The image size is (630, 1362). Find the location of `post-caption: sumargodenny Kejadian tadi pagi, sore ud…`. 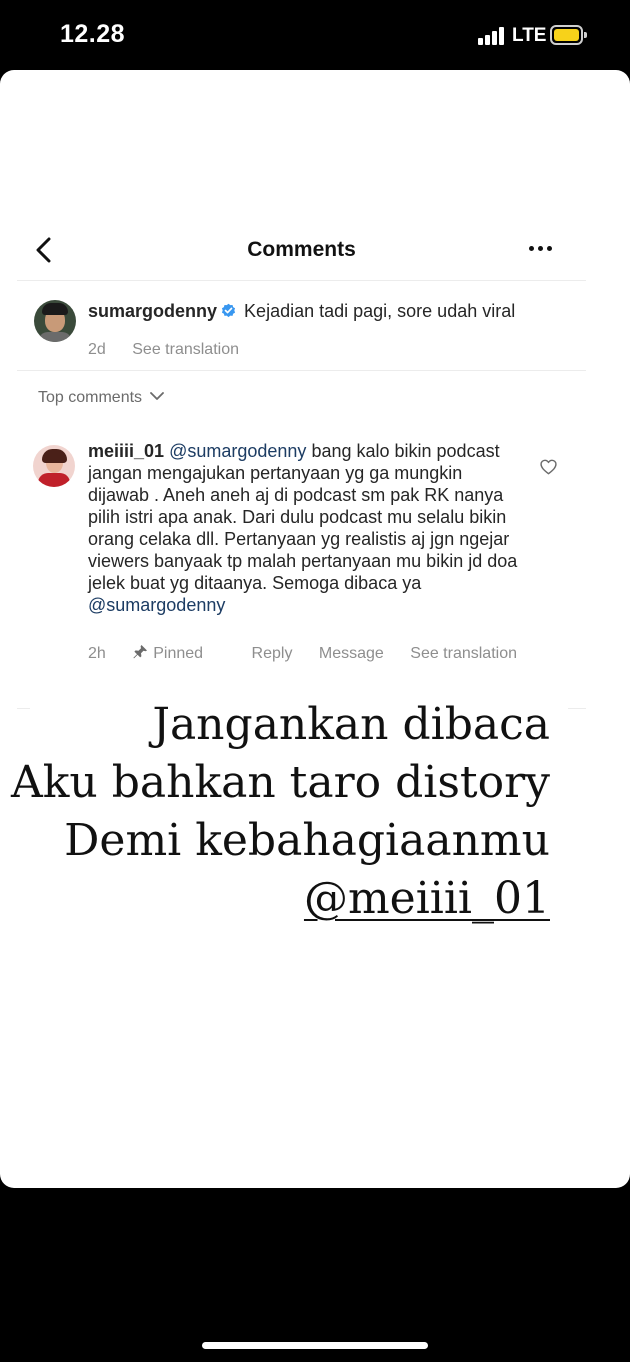

post-caption: sumargodenny Kejadian tadi pagi, sore ud… is located at coordinates (301, 325).